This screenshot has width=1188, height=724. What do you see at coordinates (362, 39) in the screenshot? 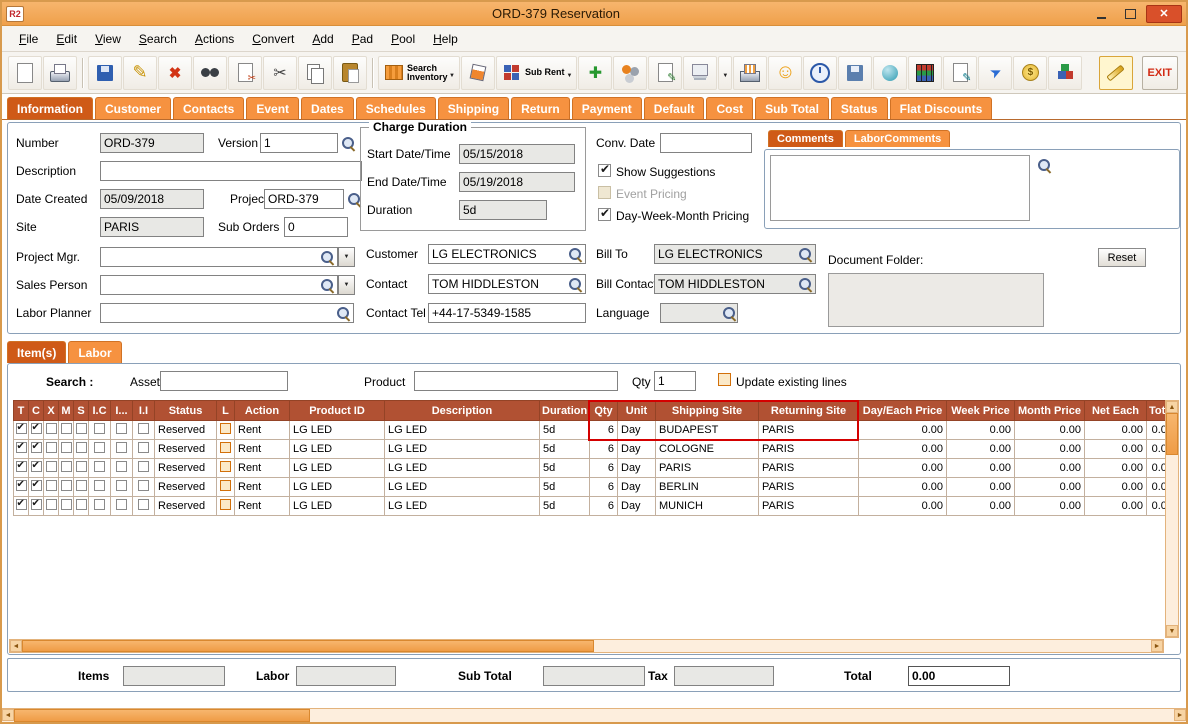
I see `menu-pad: Pad` at bounding box center [362, 39].